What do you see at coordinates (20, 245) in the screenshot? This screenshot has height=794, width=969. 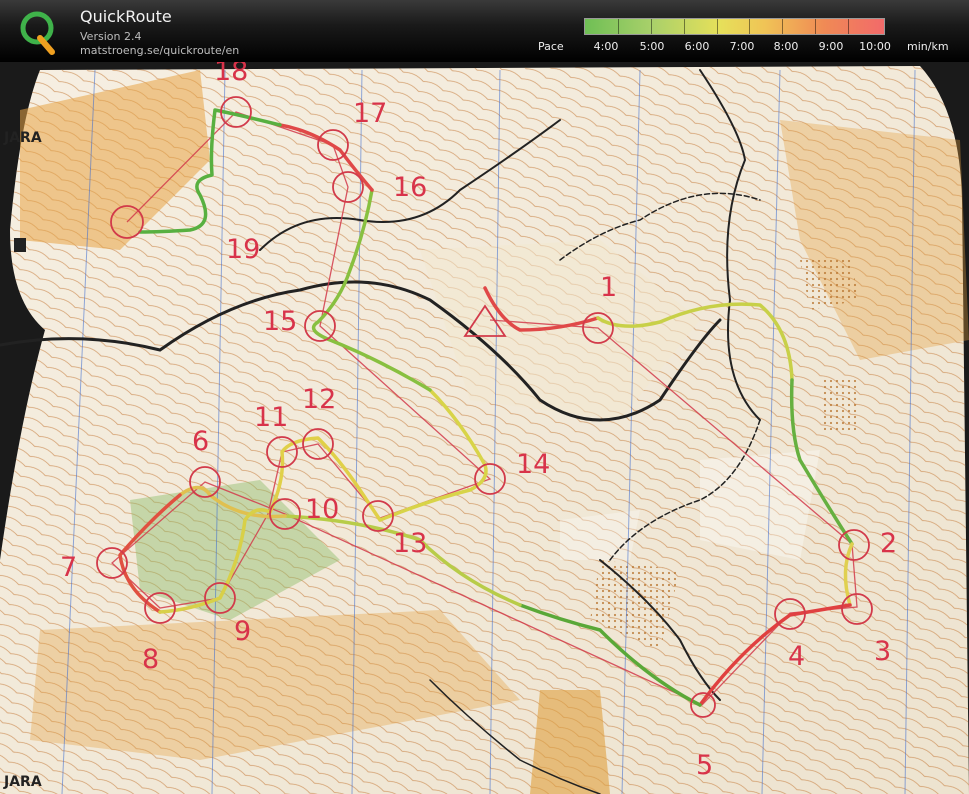 I see `building-marker` at bounding box center [20, 245].